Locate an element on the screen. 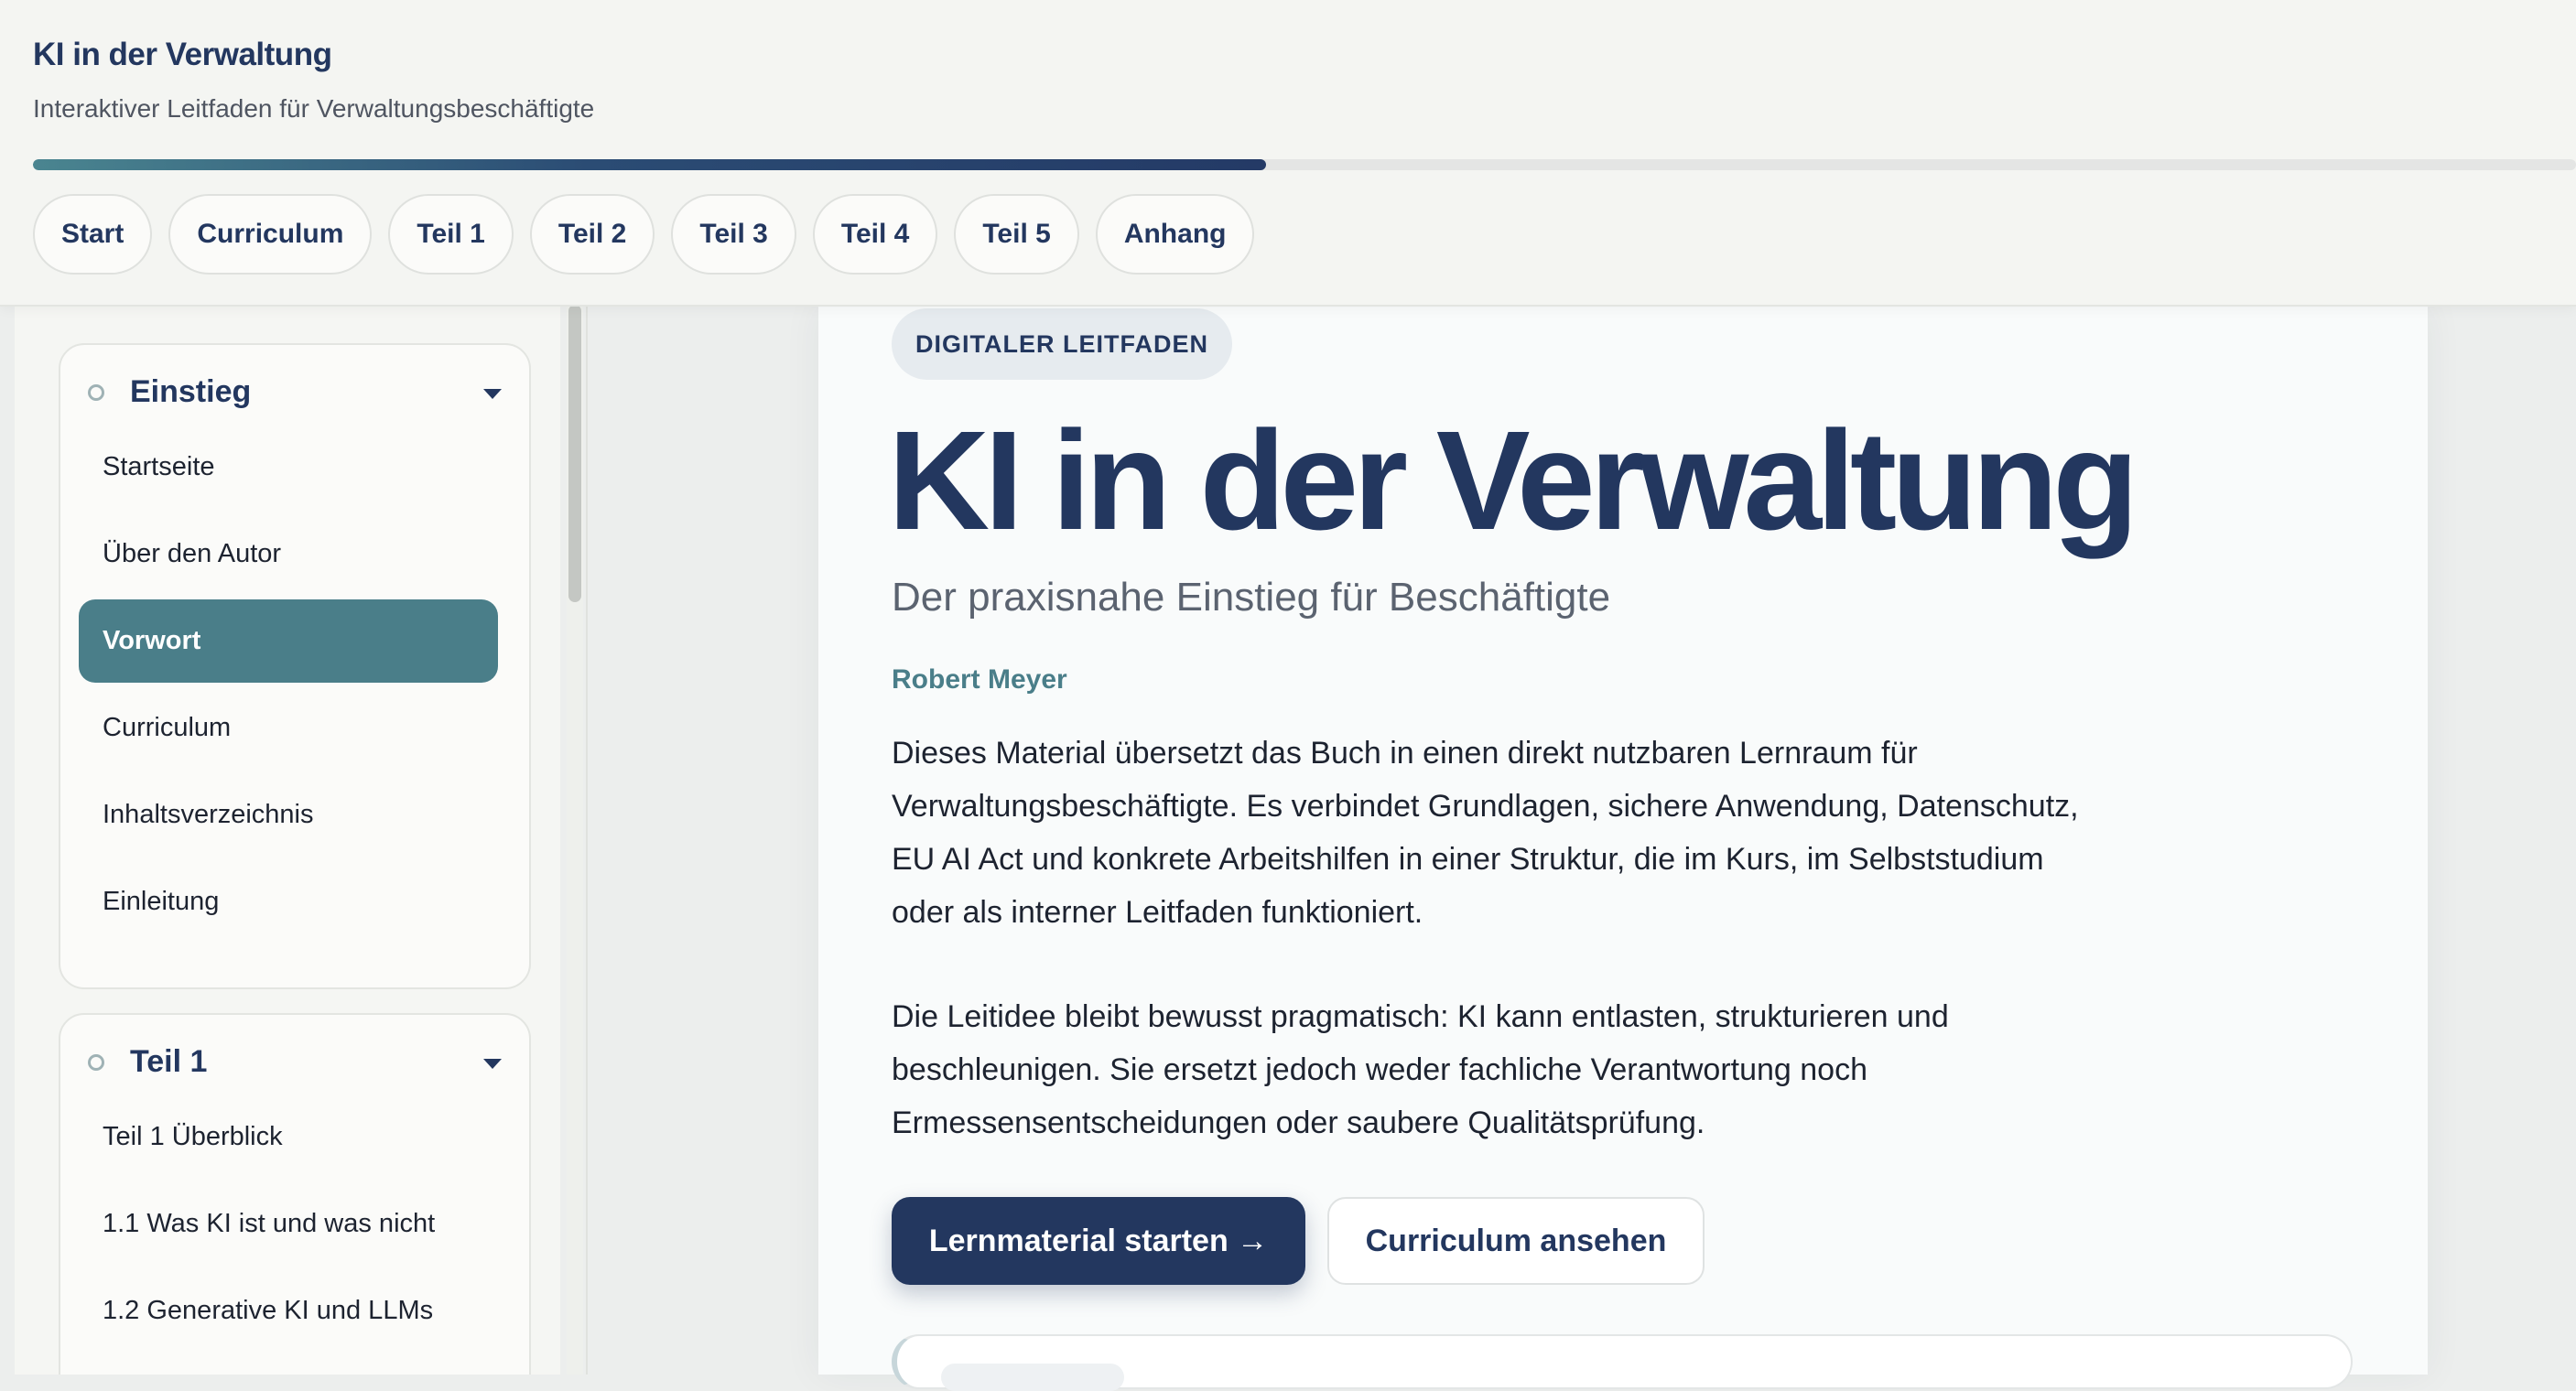  reading-progress-bar is located at coordinates (1305, 165).